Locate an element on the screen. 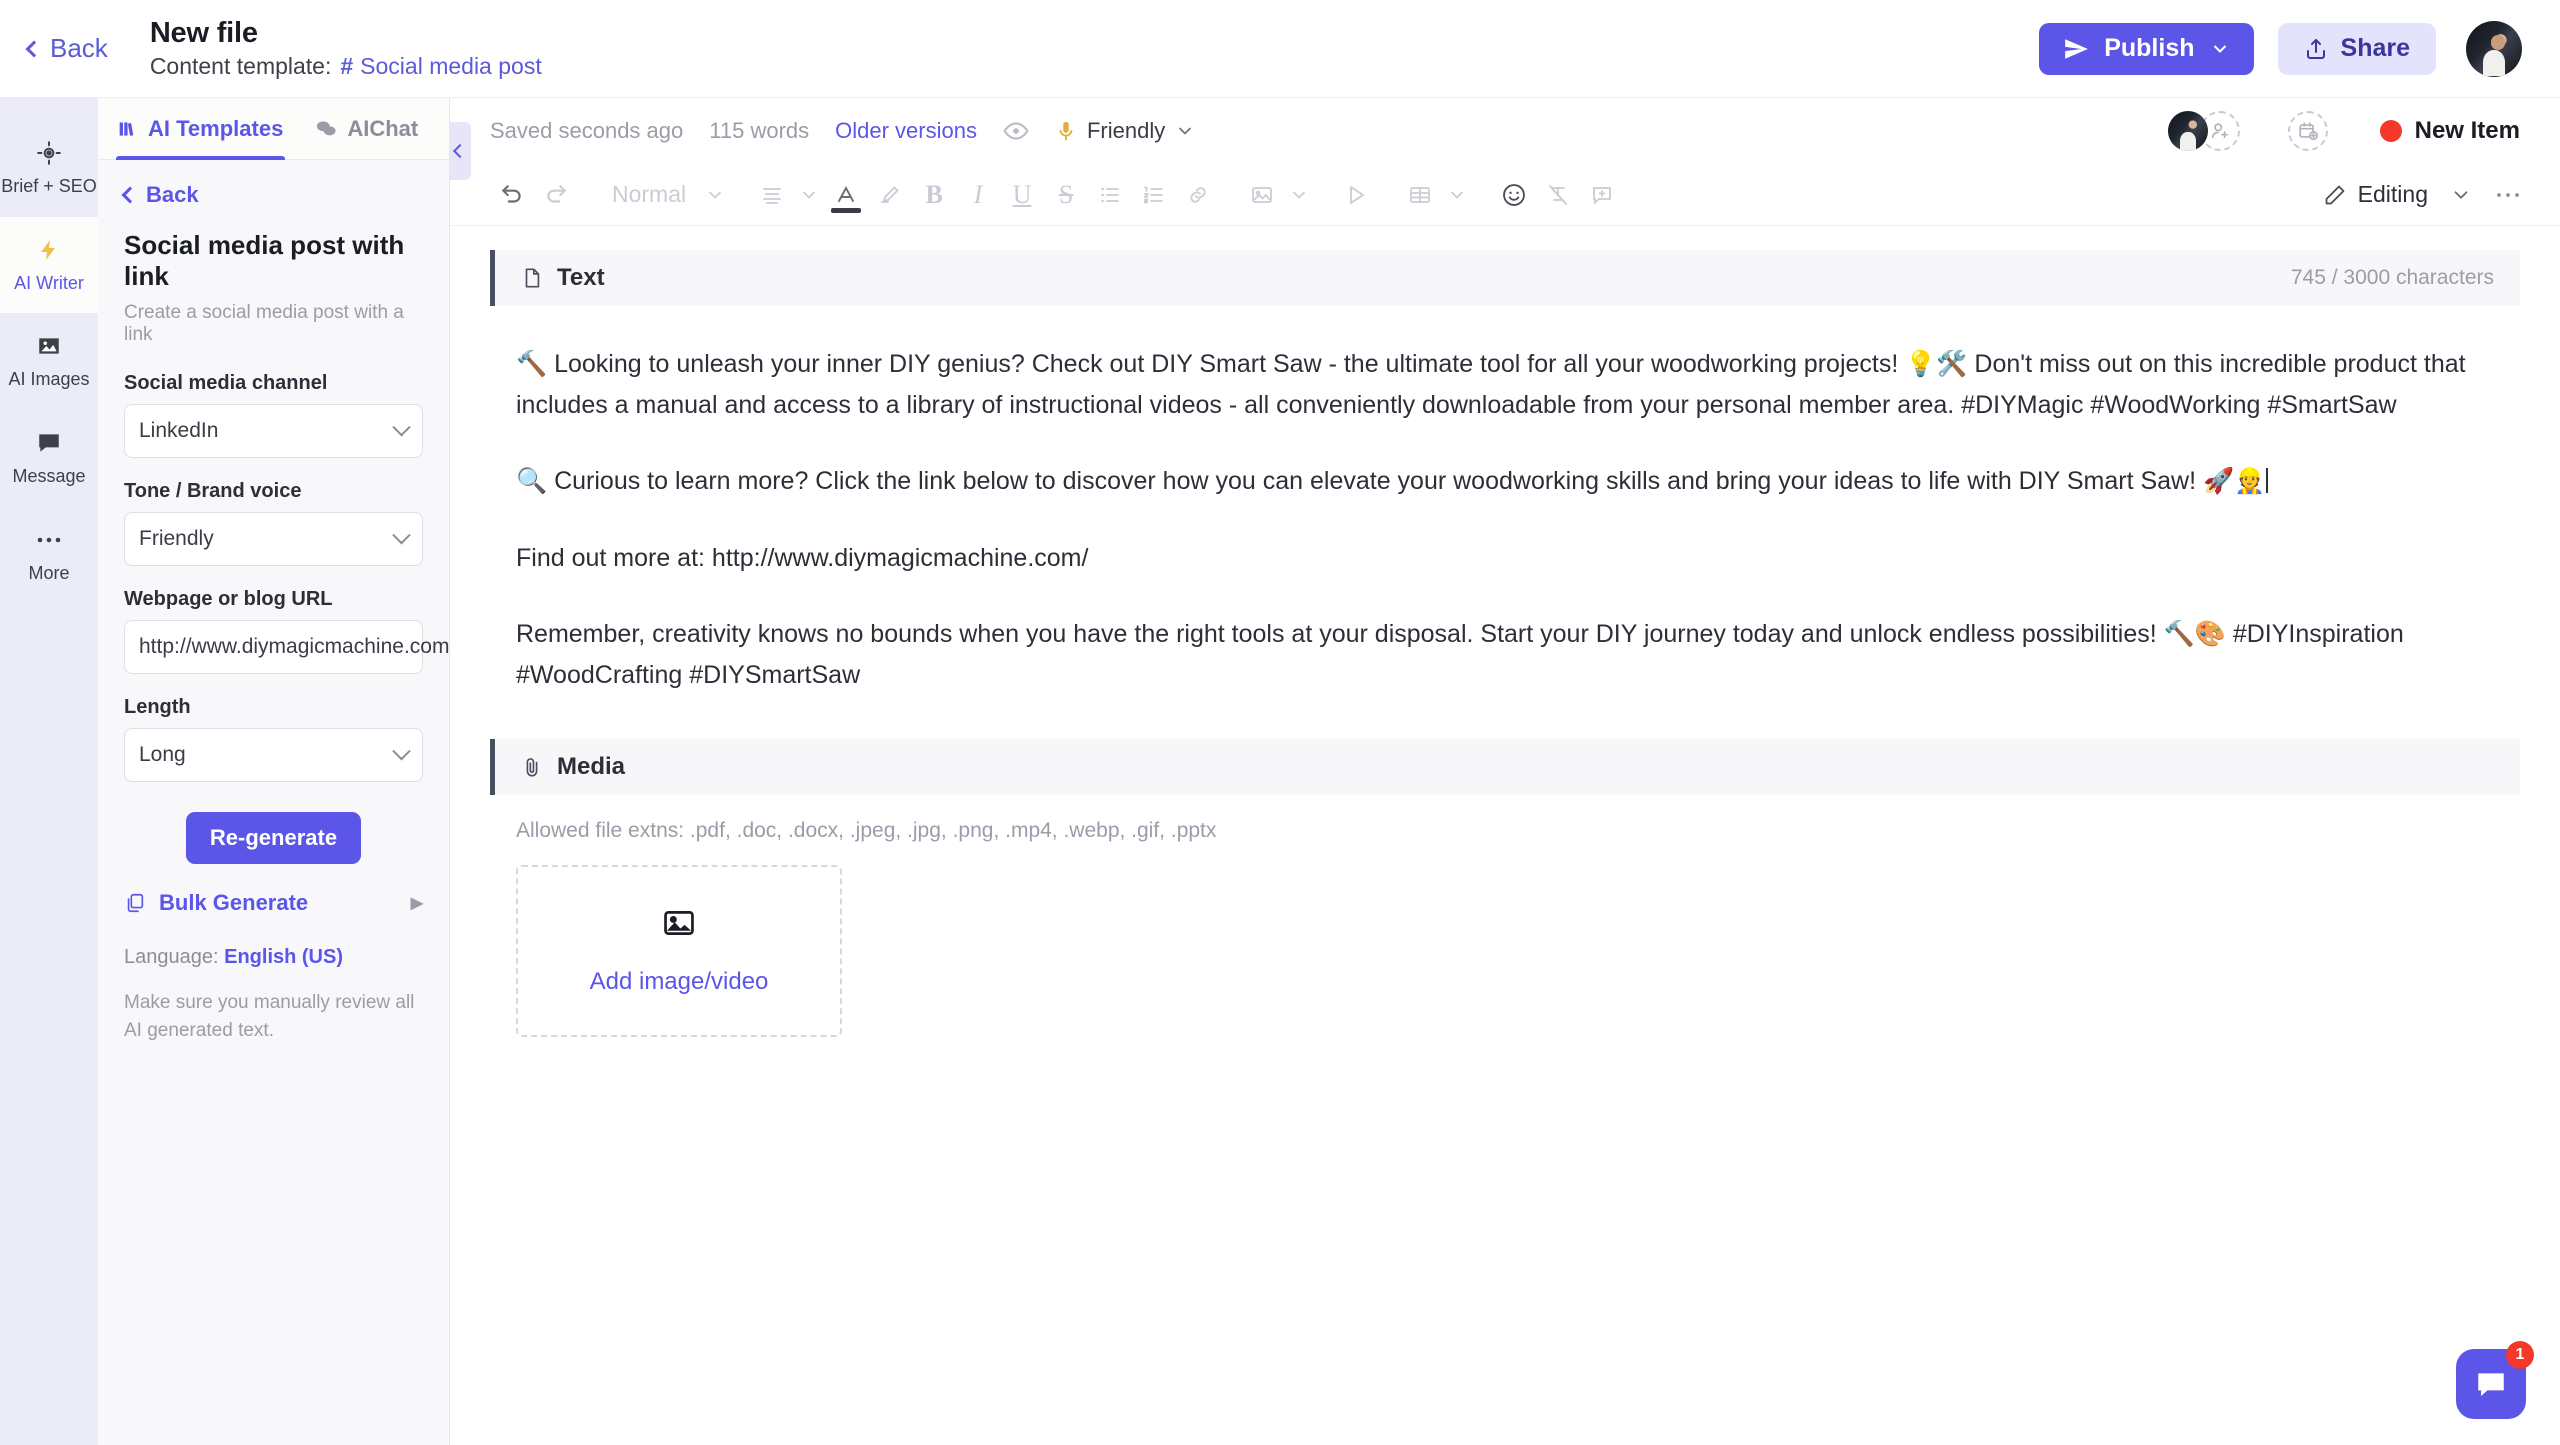 The height and width of the screenshot is (1445, 2560). chat-bubbles-icon is located at coordinates (326, 129).